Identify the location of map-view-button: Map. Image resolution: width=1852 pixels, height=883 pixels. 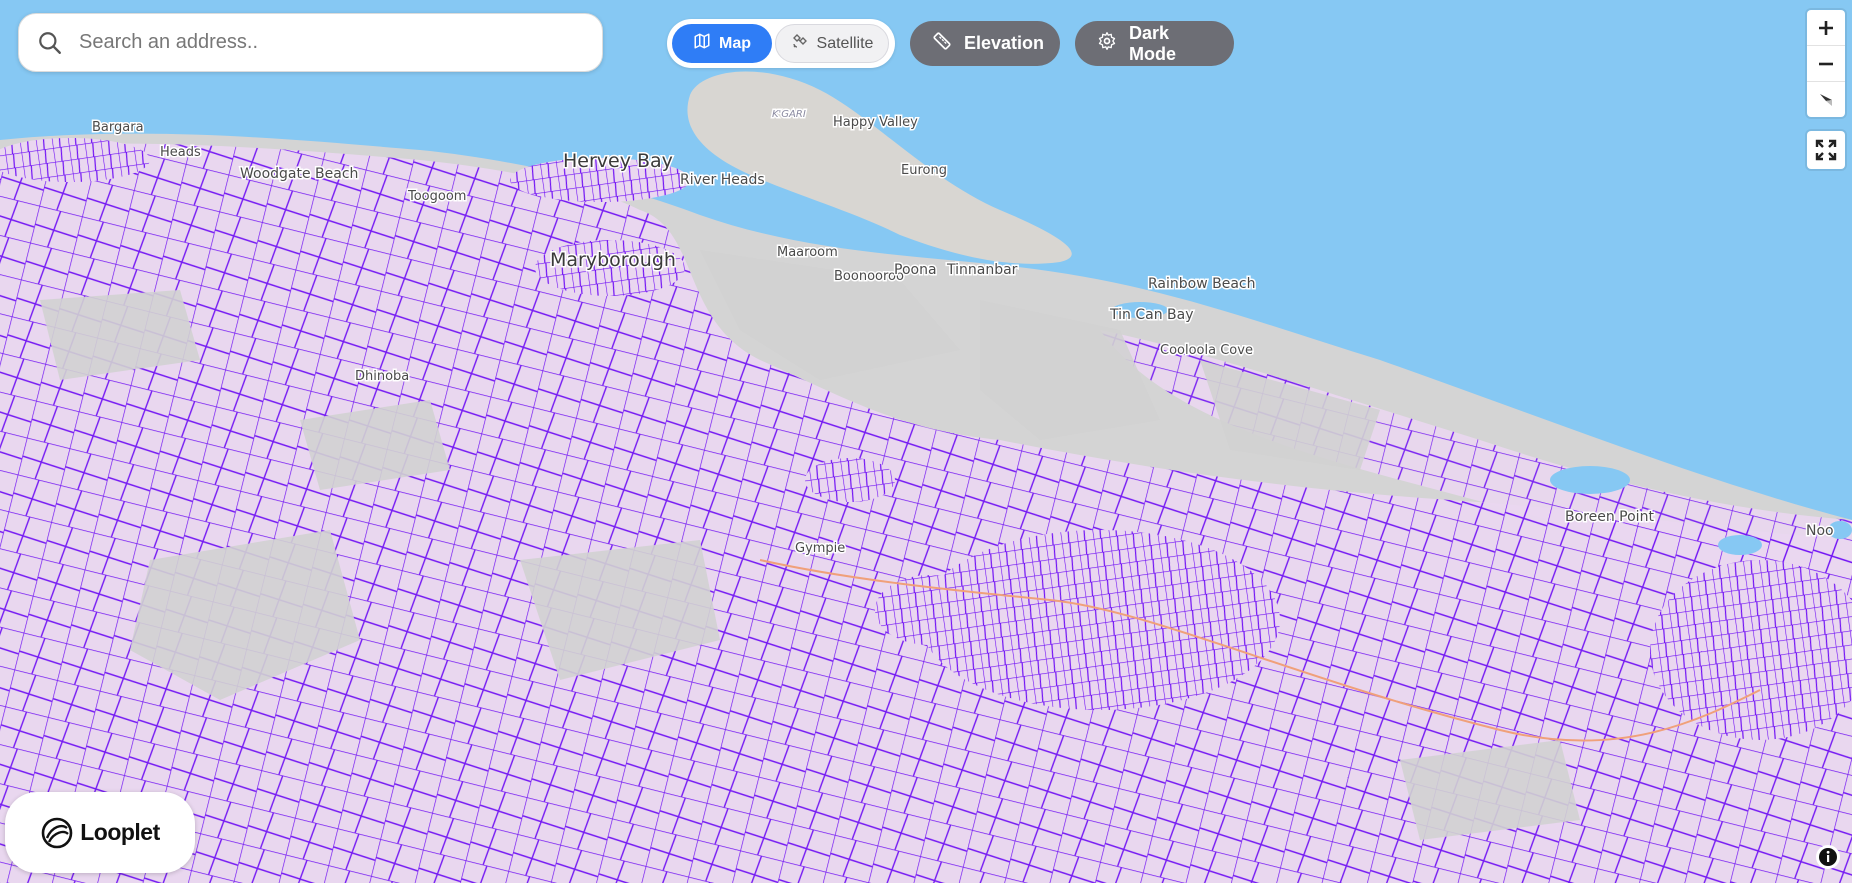
(722, 43).